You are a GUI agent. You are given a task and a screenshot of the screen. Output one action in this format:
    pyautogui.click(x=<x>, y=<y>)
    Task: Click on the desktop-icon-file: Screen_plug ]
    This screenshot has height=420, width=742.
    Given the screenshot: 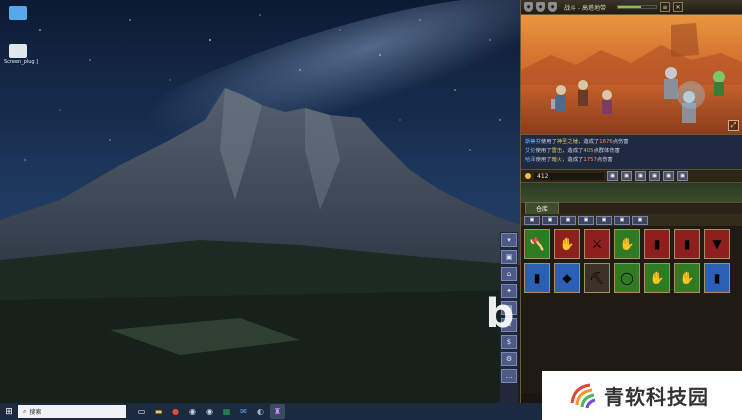 What is the action you would take?
    pyautogui.click(x=21, y=54)
    